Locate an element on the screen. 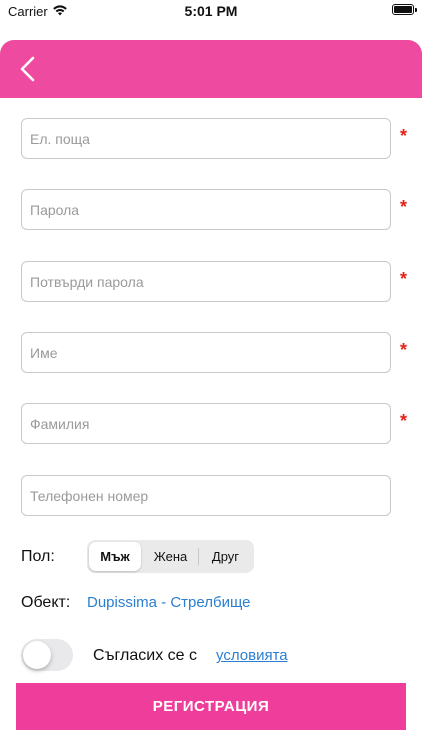 The height and width of the screenshot is (750, 422). password-required-marker: * is located at coordinates (404, 207).